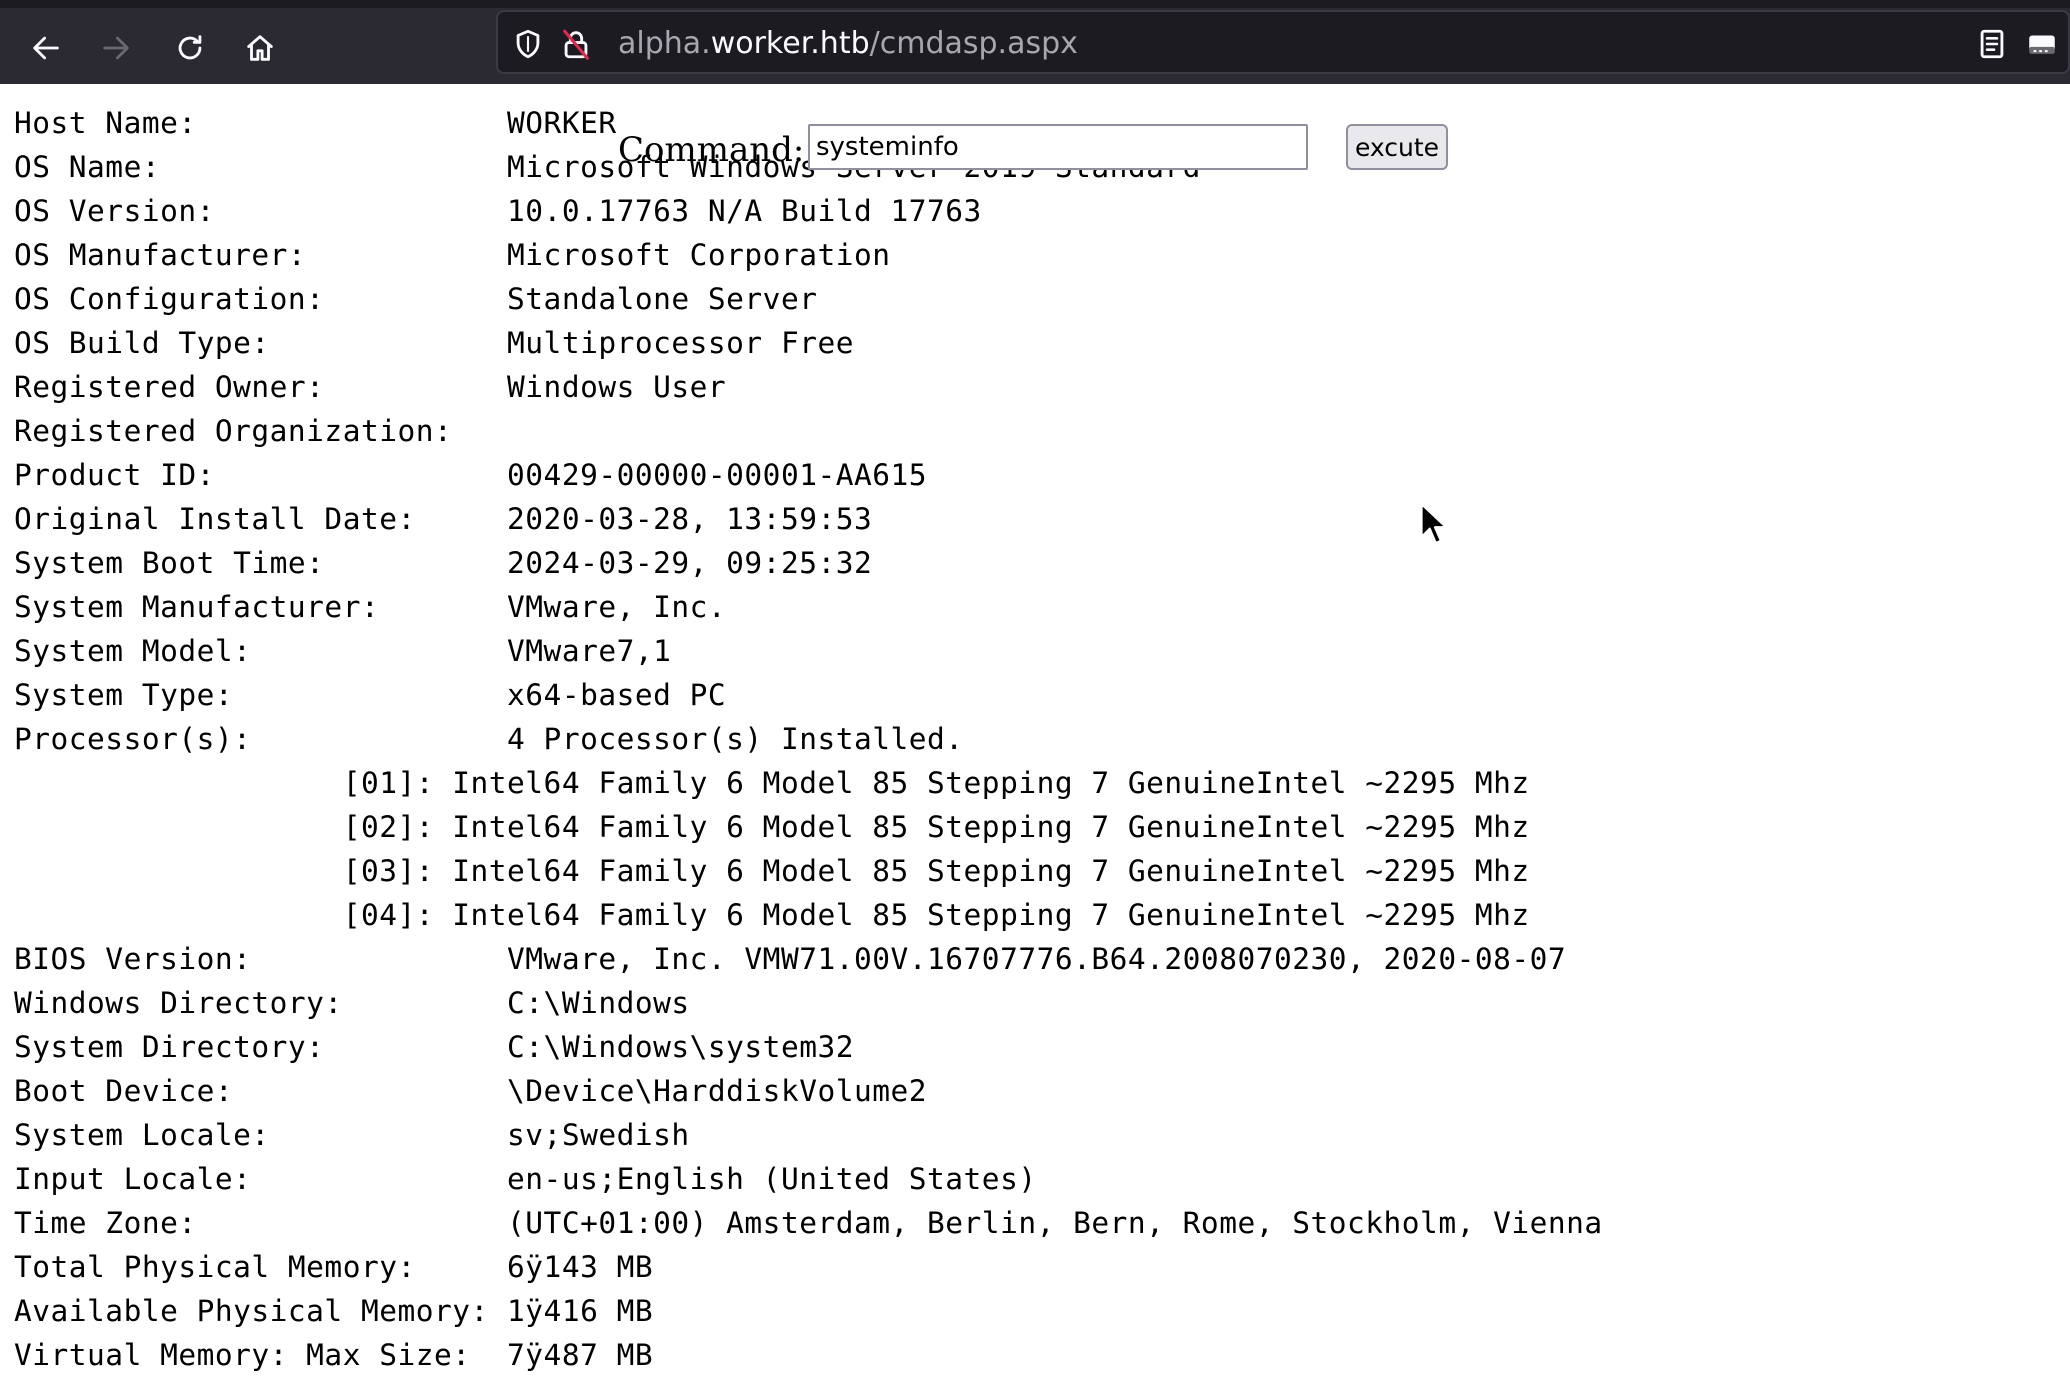 The image size is (2070, 1377). Describe the element at coordinates (471, 1091) in the screenshot. I see `output-line: Boot Device: \Device\HarddiskVolume2` at that location.